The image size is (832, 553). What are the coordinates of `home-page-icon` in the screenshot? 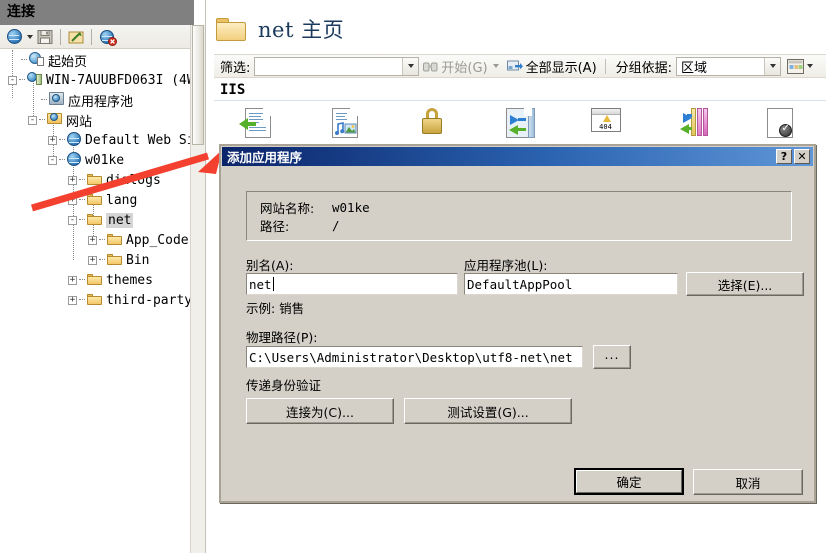 It's located at (36, 60).